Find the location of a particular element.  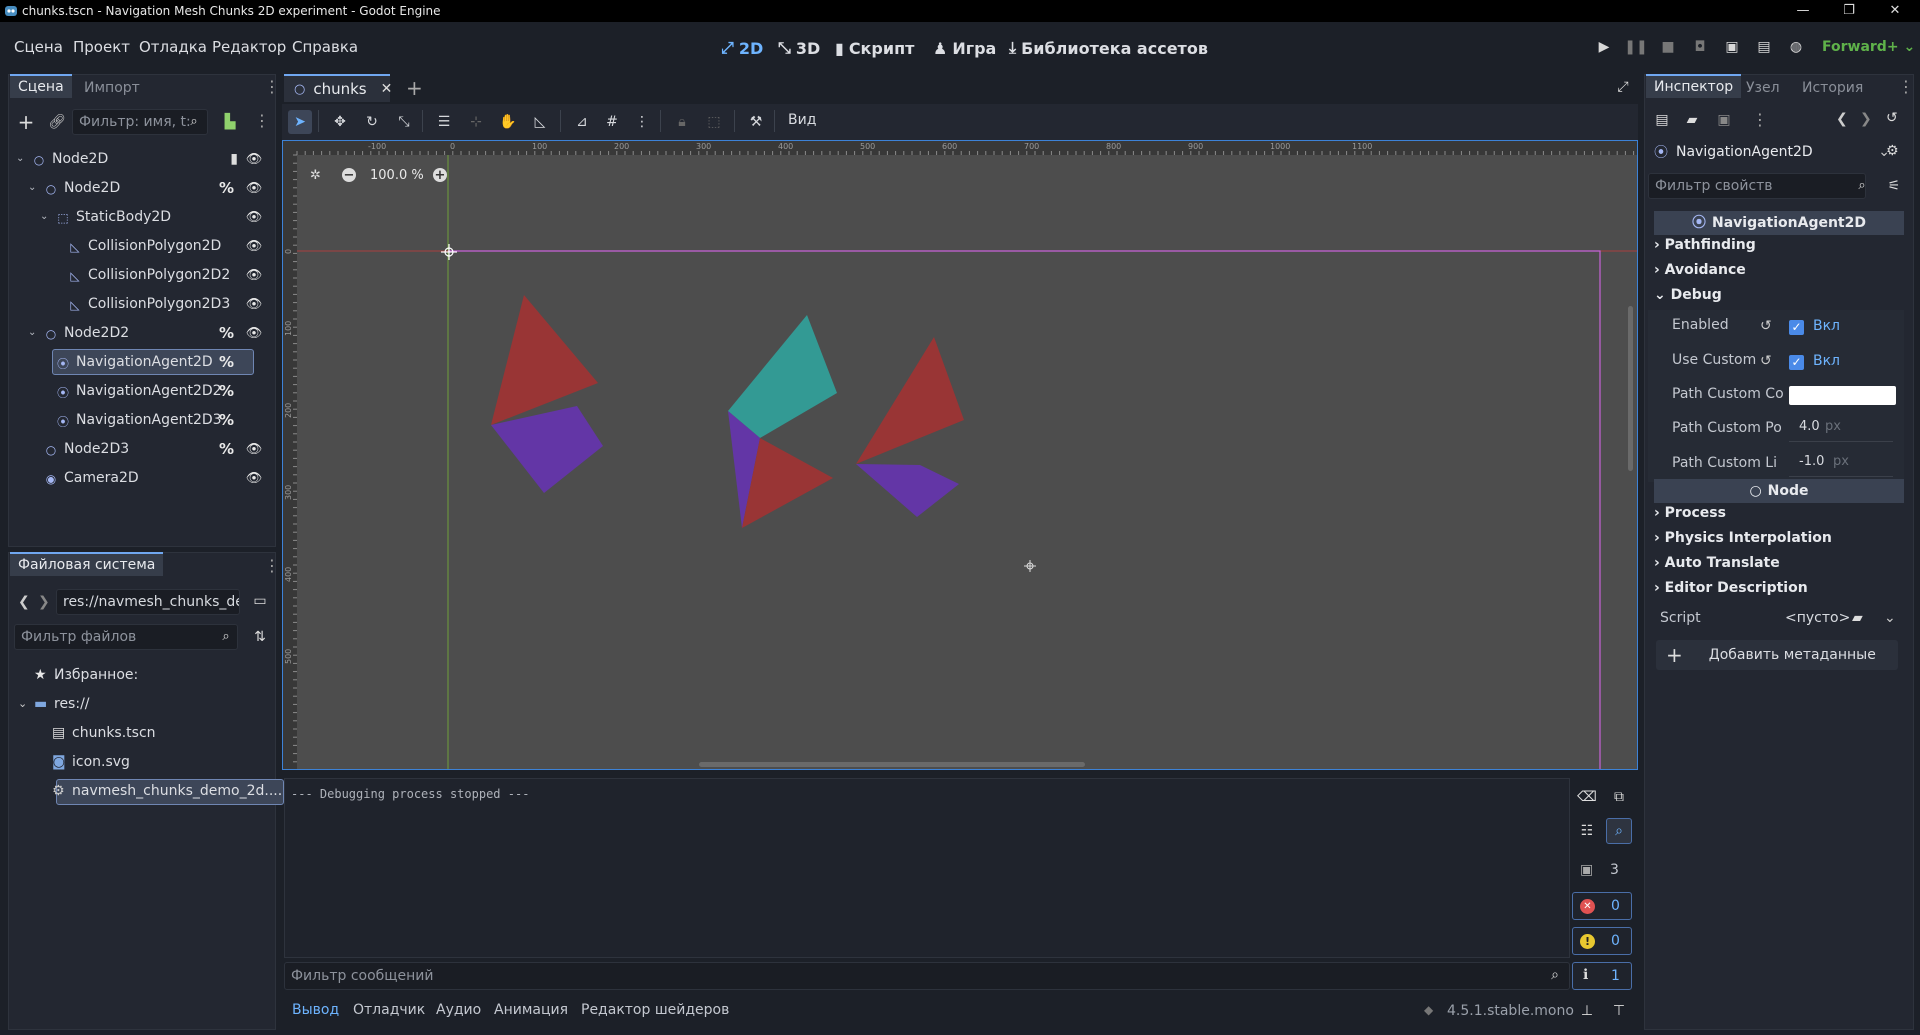

tab-import: Импорт is located at coordinates (112, 88).